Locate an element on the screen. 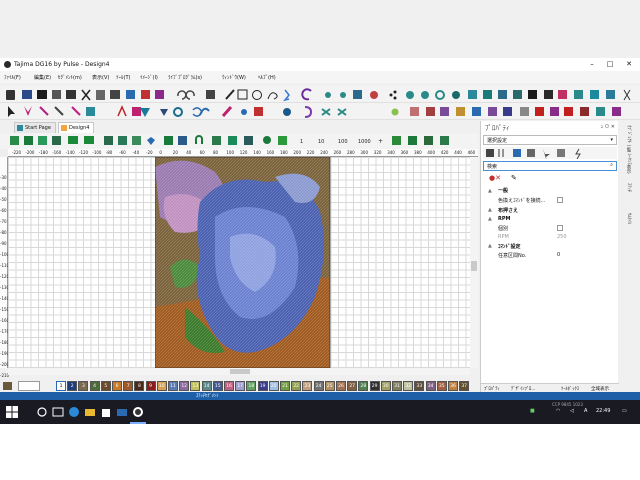 Image resolution: width=640 pixels, height=480 pixels. menu-edit: 編集(E) is located at coordinates (42, 77).